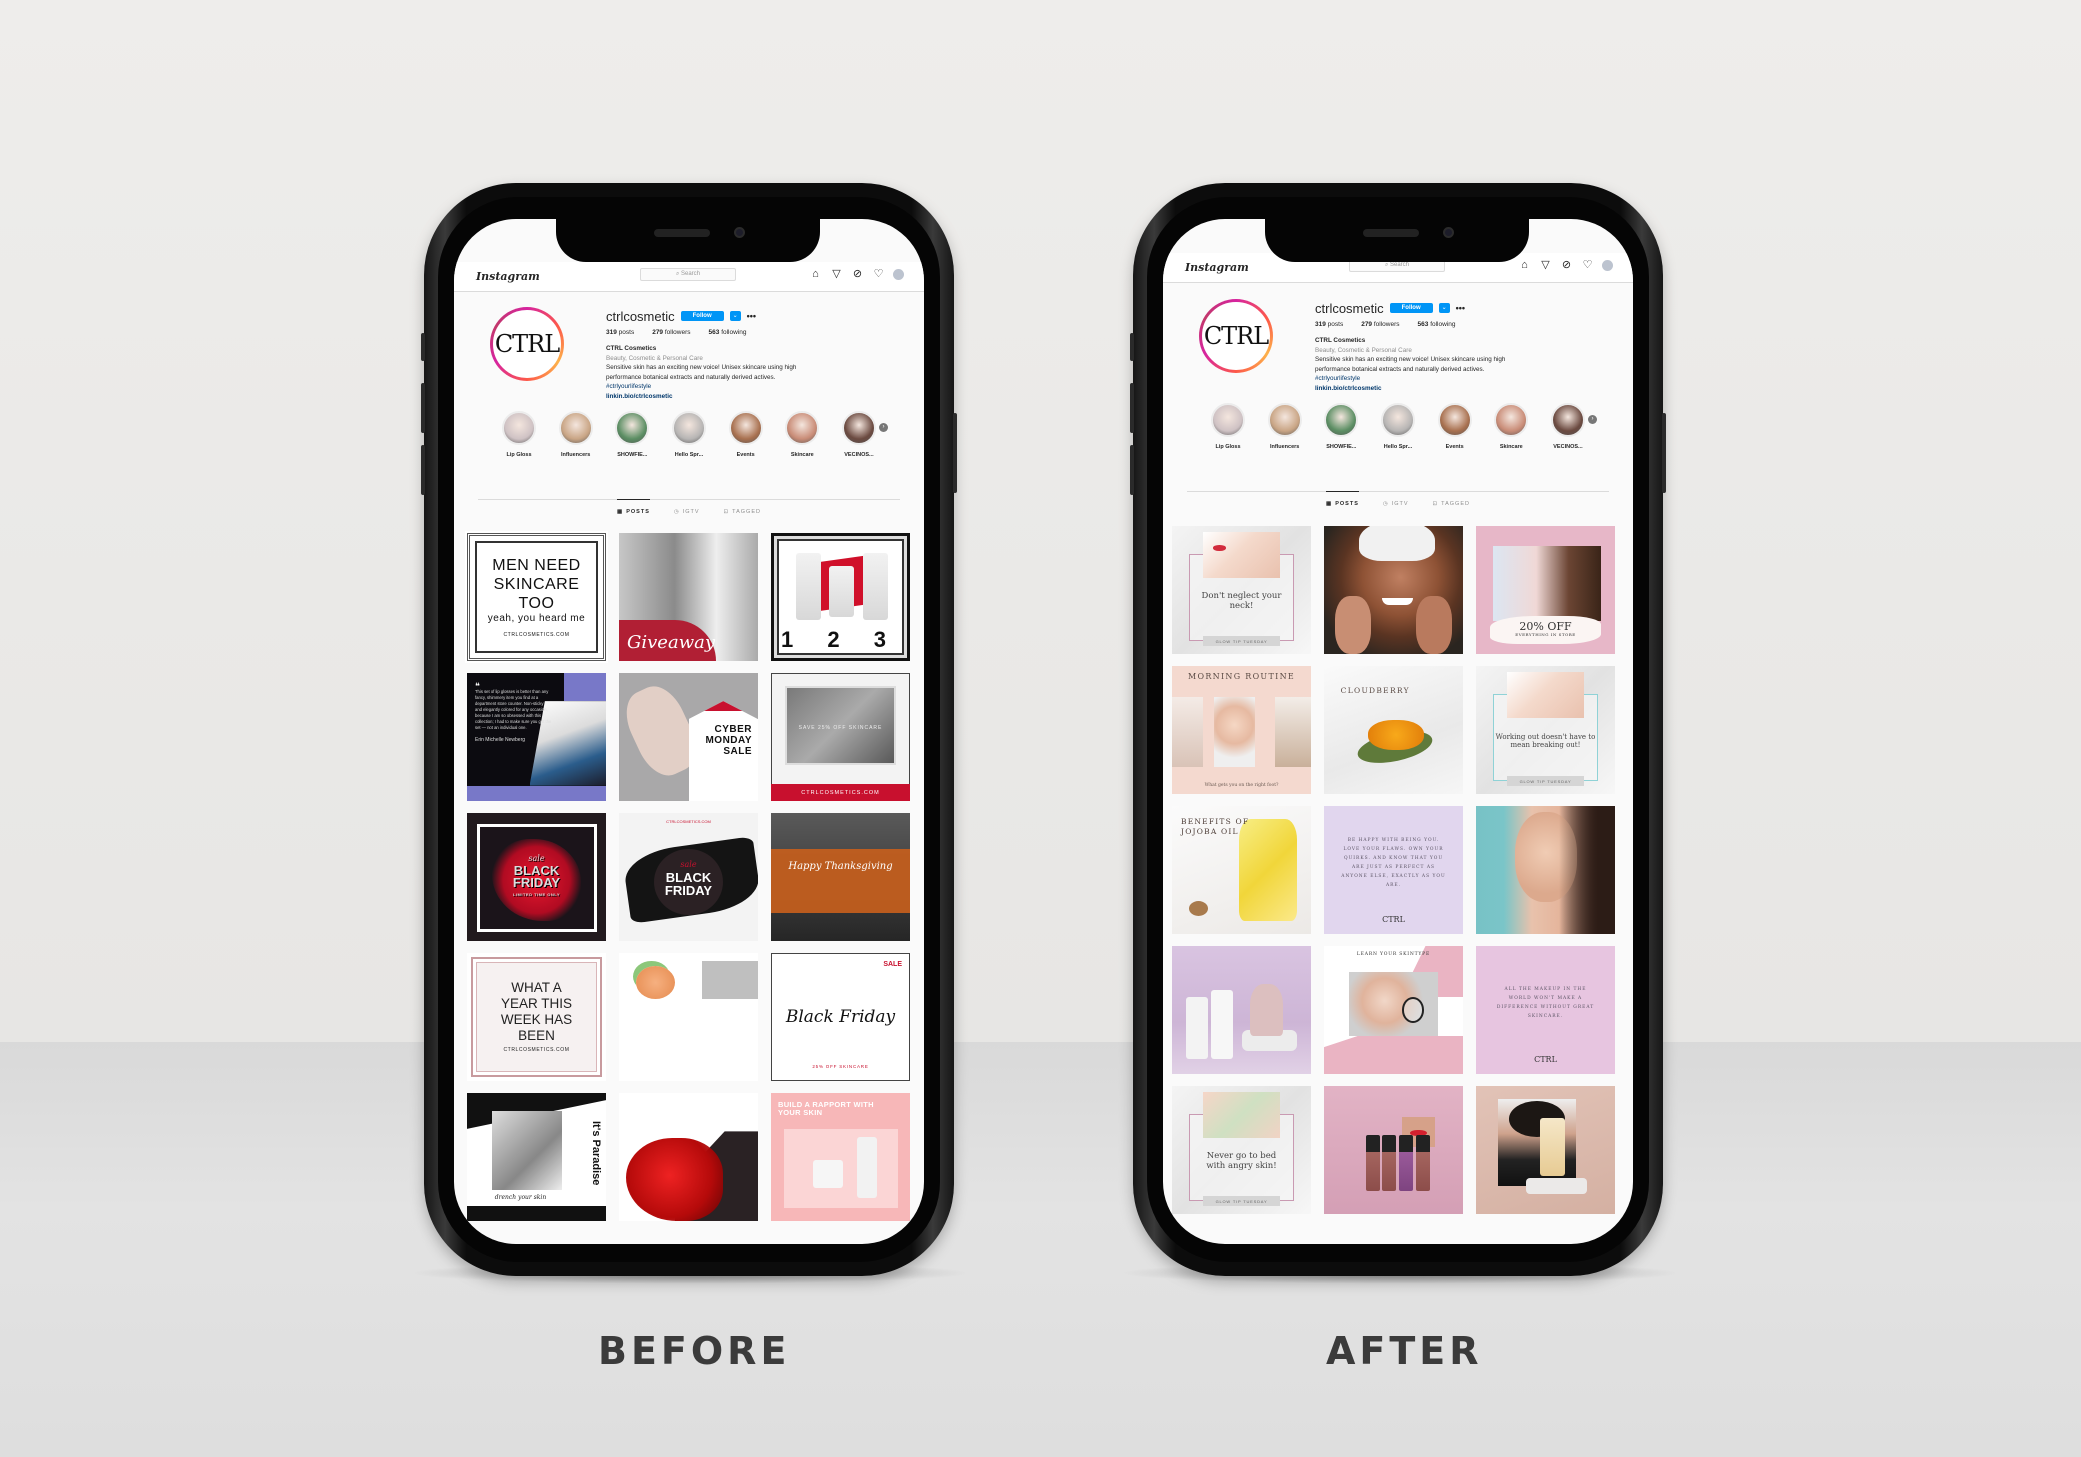 The image size is (2081, 1457). Describe the element at coordinates (688, 1017) in the screenshot. I see `post-cloudberry-loading` at that location.